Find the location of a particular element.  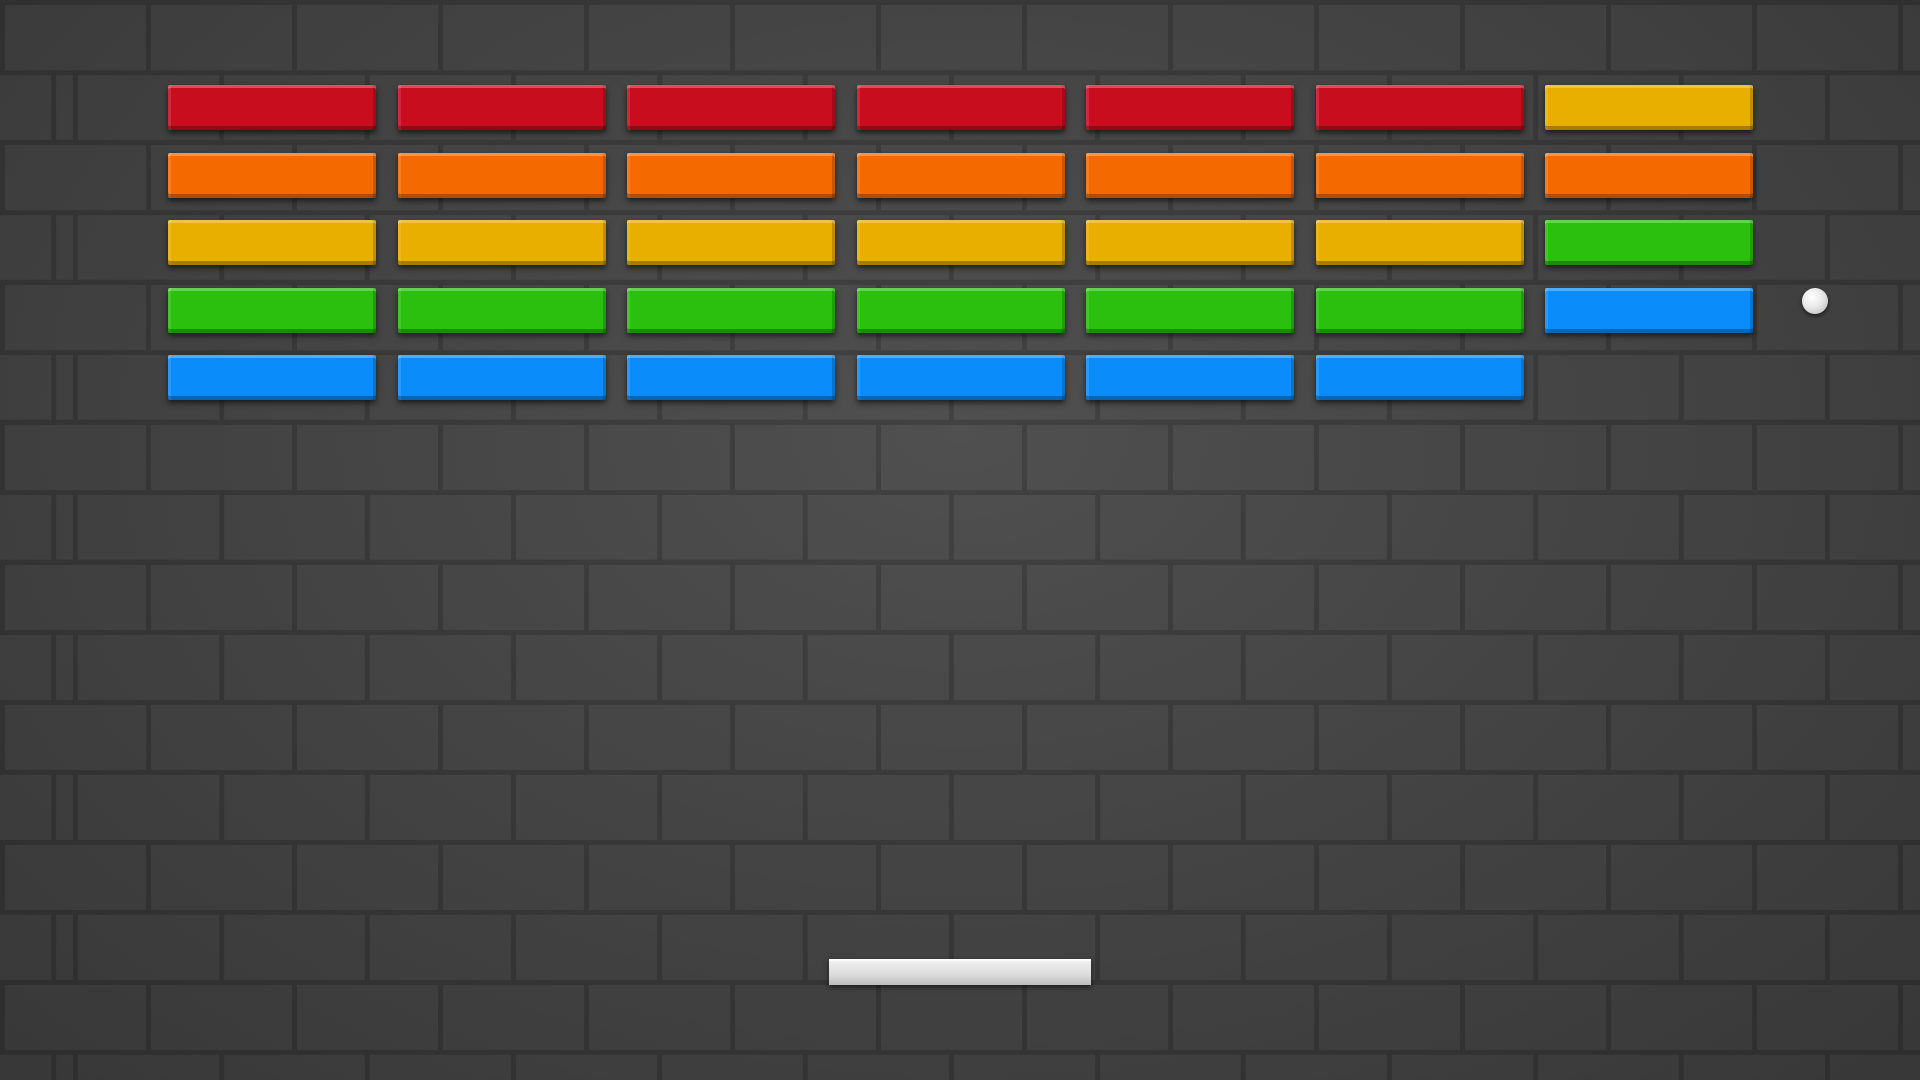

paddle is located at coordinates (960, 972).